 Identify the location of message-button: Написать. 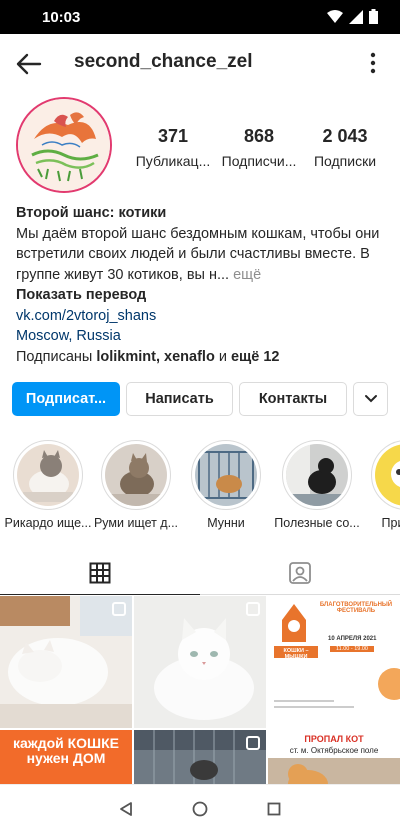
(179, 399).